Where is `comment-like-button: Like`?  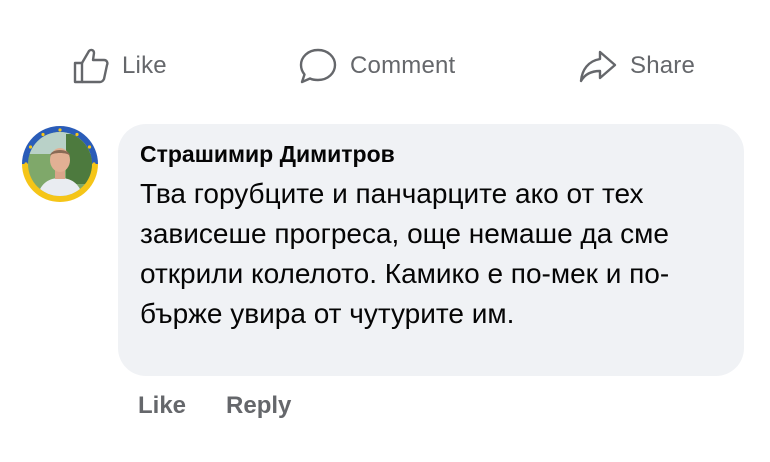
comment-like-button: Like is located at coordinates (162, 406).